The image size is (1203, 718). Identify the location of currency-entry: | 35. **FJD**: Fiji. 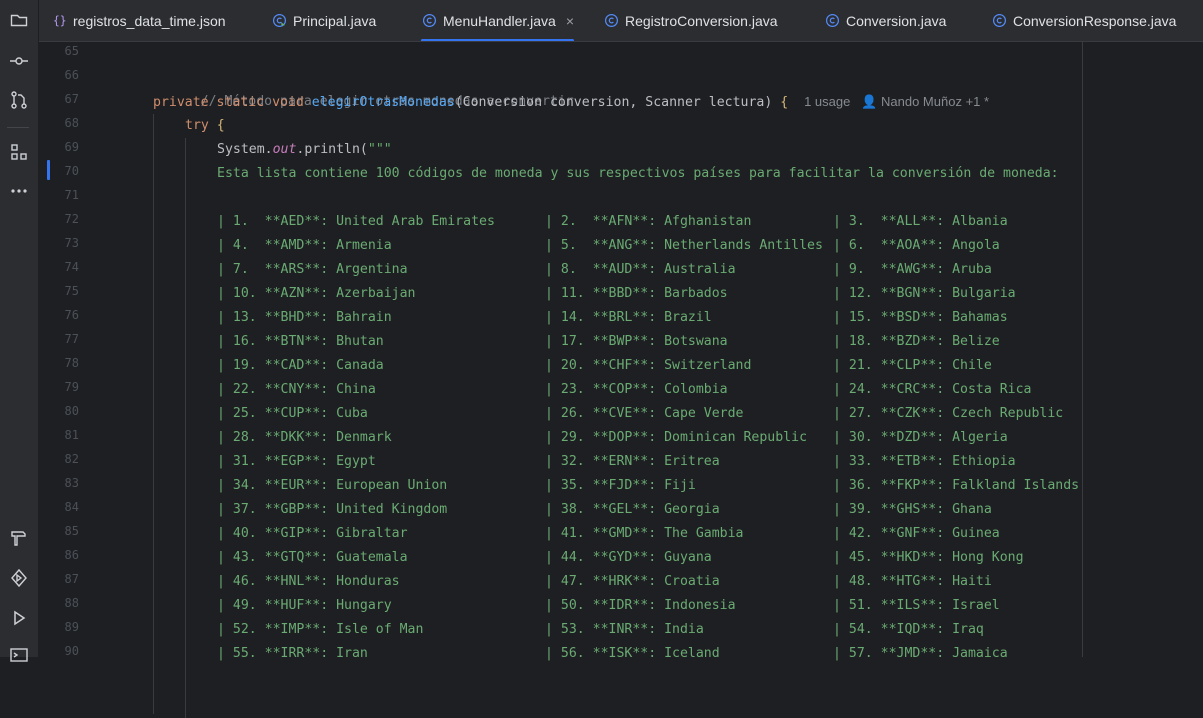
(620, 485).